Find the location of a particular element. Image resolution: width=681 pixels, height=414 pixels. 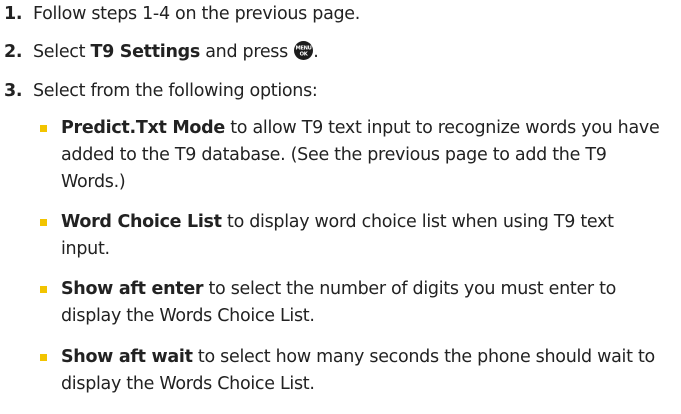

step-text-prefix: Select is located at coordinates (62, 52).